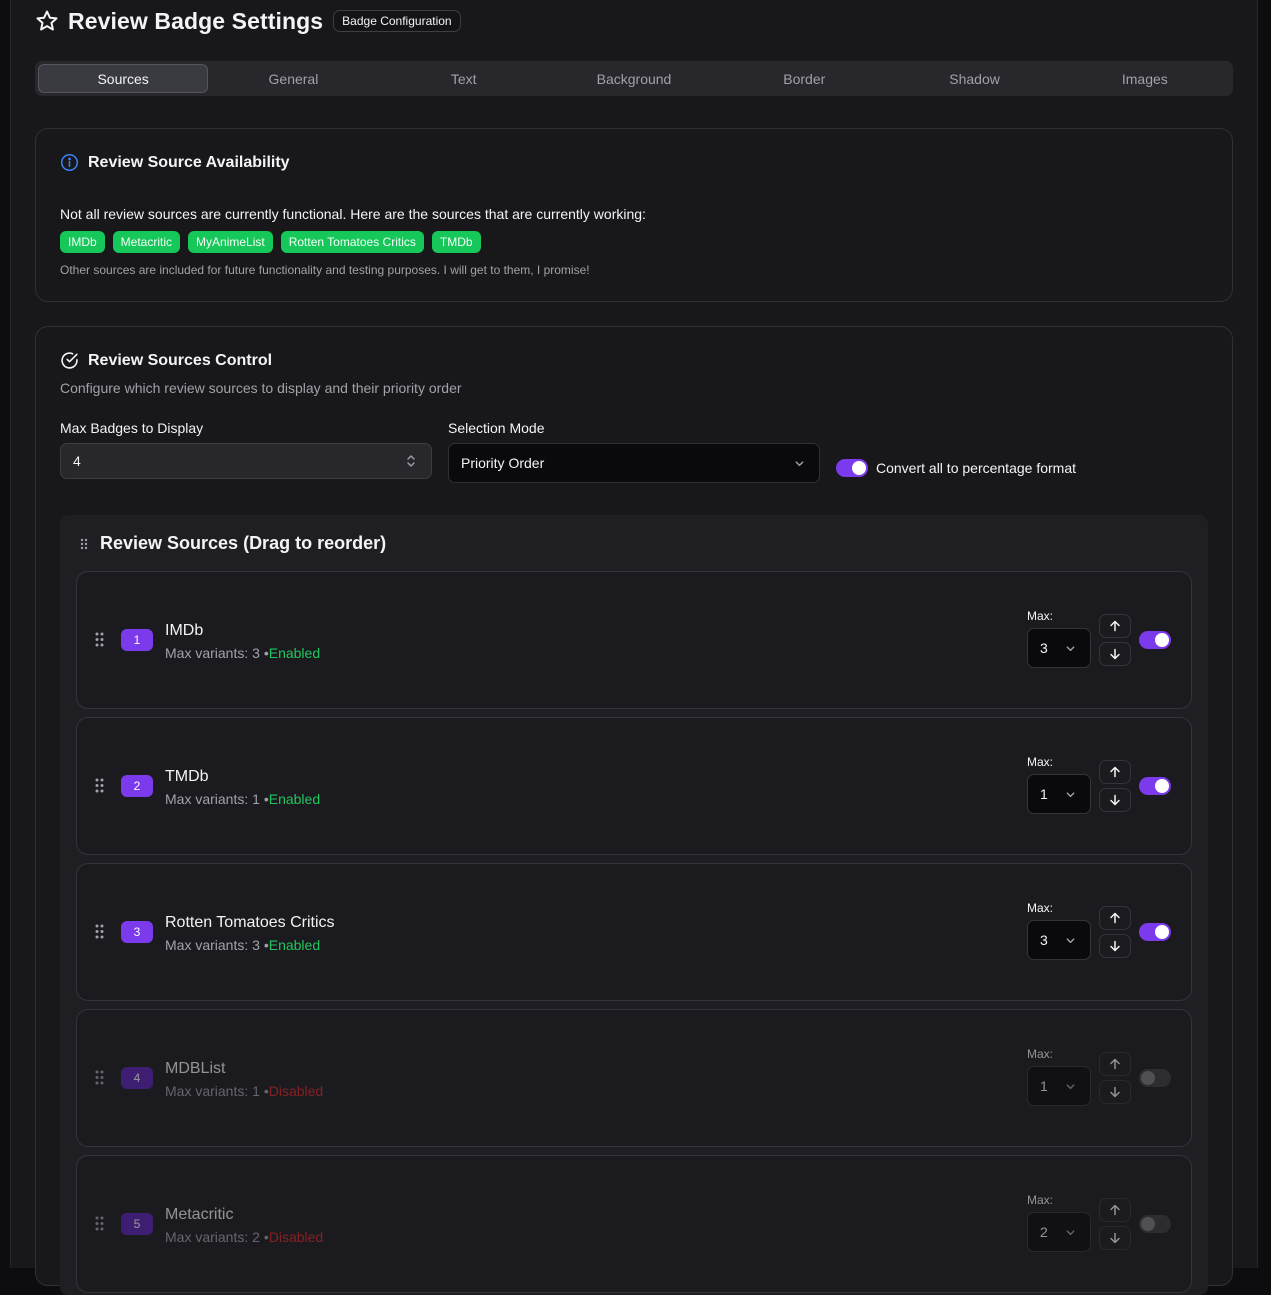 The height and width of the screenshot is (1295, 1271). I want to click on stepper-icon, so click(411, 461).